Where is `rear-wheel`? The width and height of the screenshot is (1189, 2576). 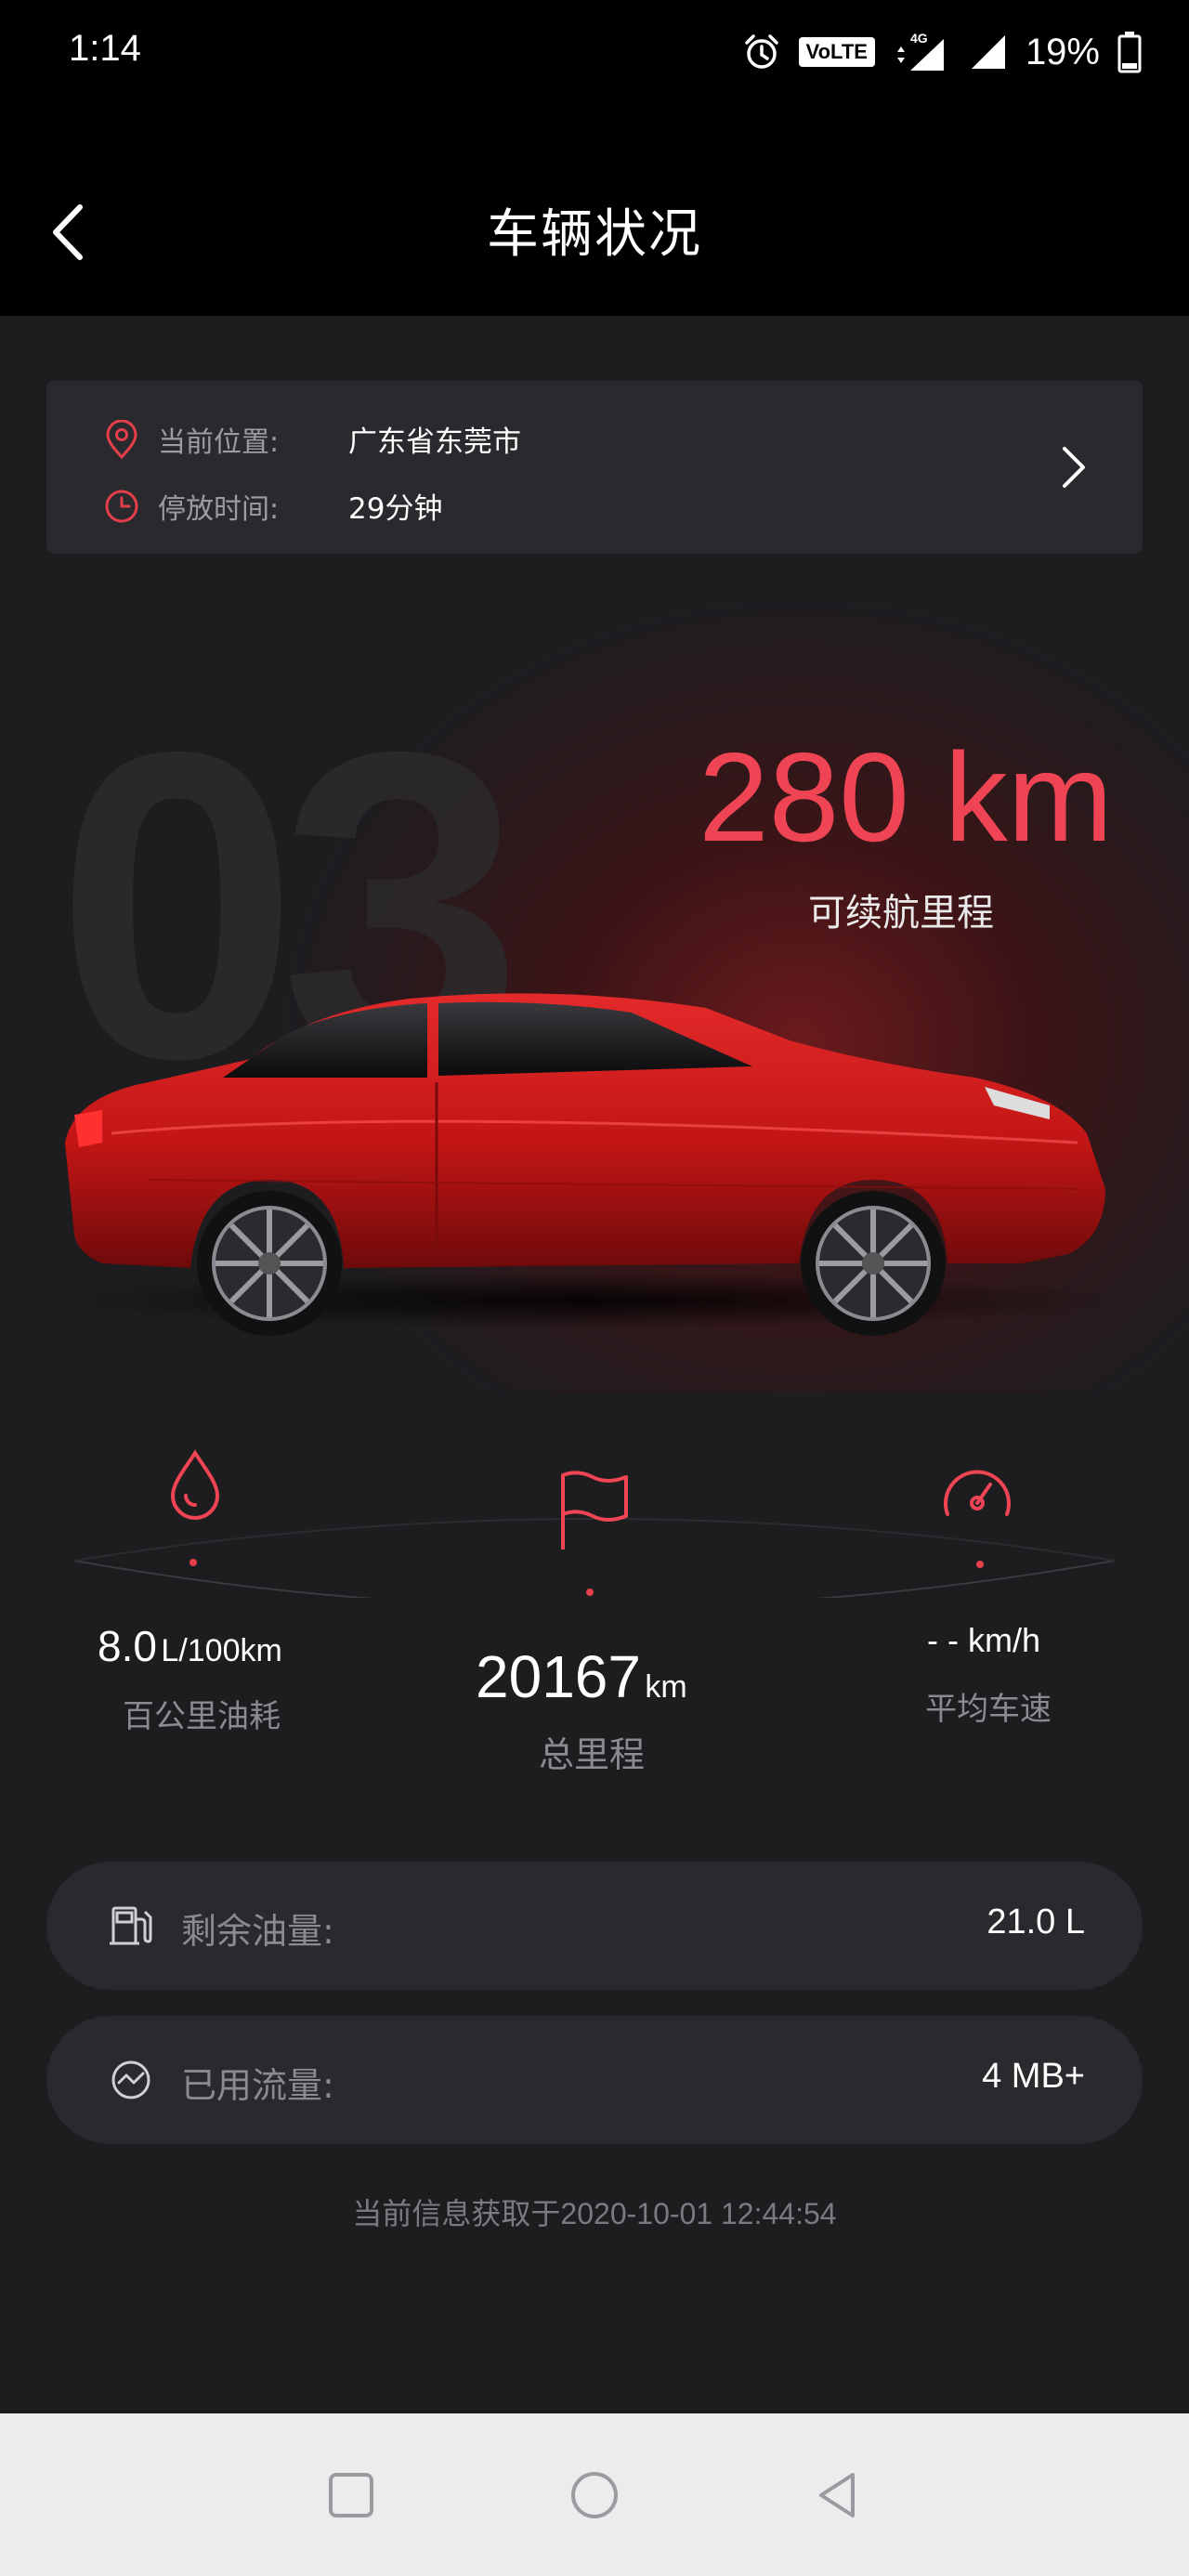 rear-wheel is located at coordinates (269, 1264).